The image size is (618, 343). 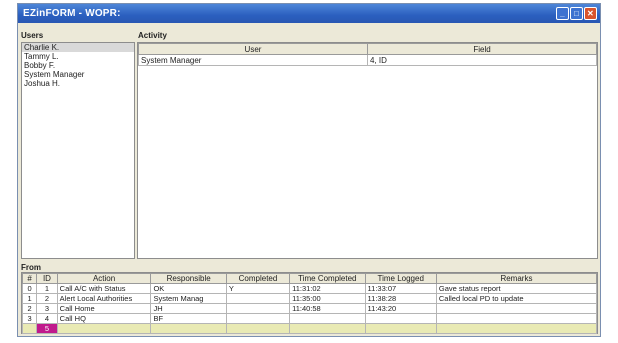 What do you see at coordinates (78, 83) in the screenshot?
I see `user-item: Joshua H.` at bounding box center [78, 83].